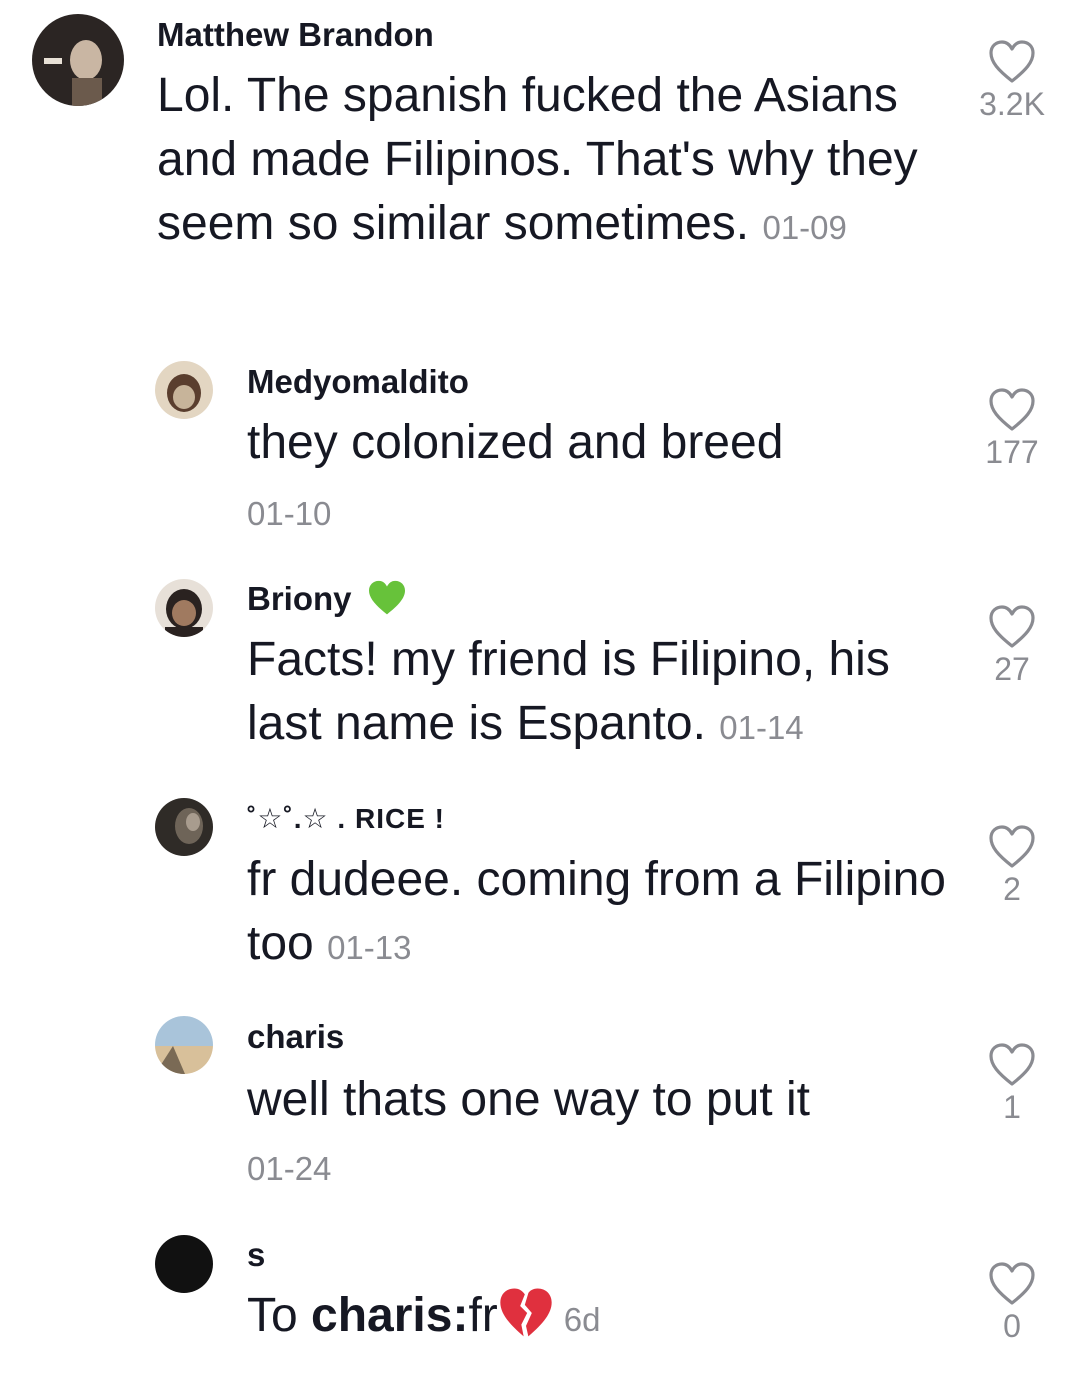 Image resolution: width=1080 pixels, height=1379 pixels. I want to click on like-button: 0, so click(1012, 1303).